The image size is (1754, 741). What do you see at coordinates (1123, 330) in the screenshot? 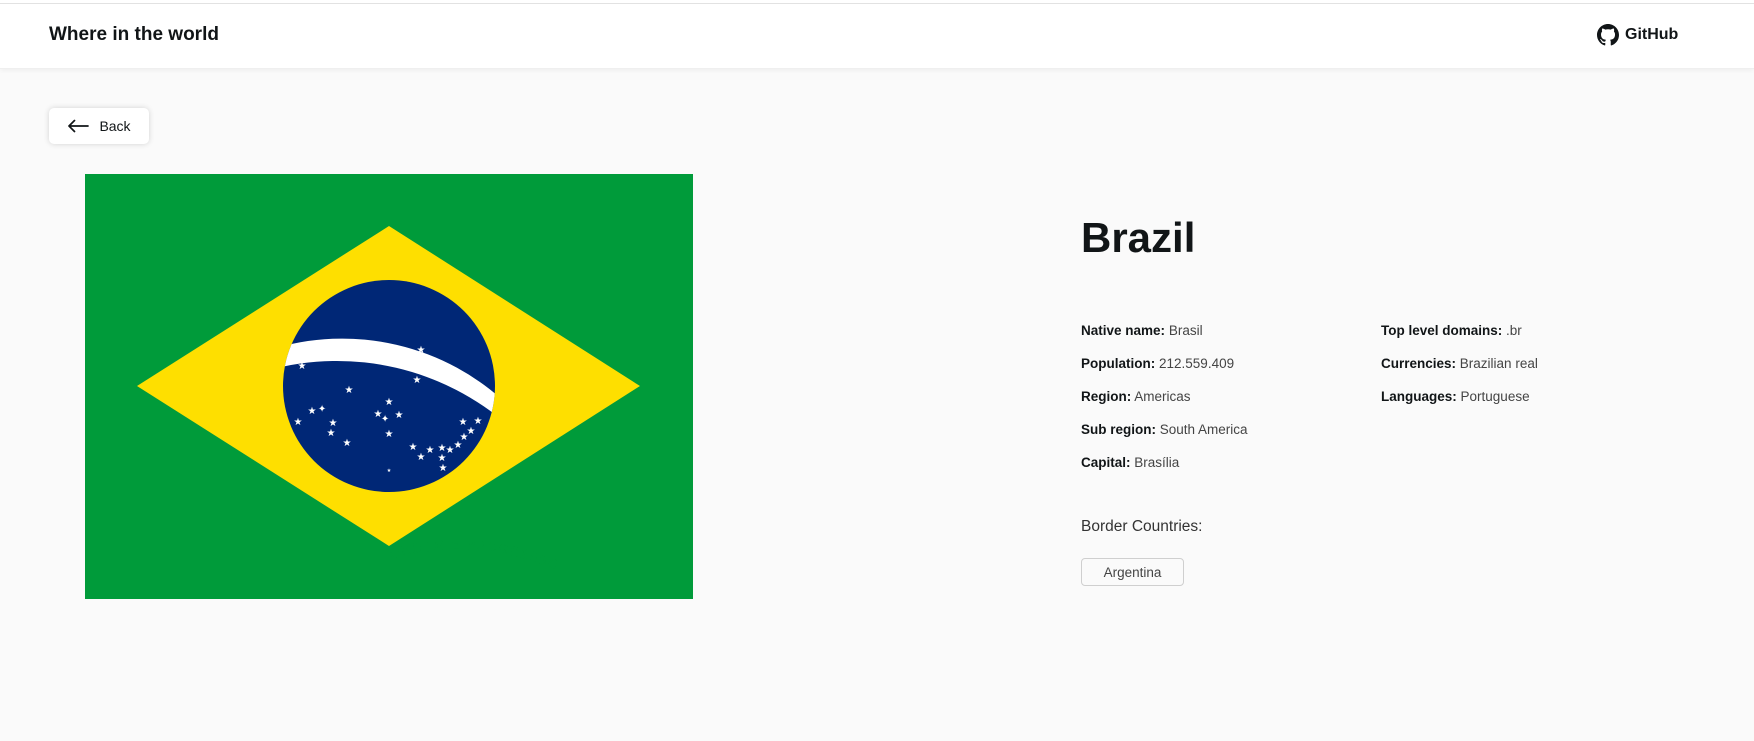
I see `detail-label: Native name:` at bounding box center [1123, 330].